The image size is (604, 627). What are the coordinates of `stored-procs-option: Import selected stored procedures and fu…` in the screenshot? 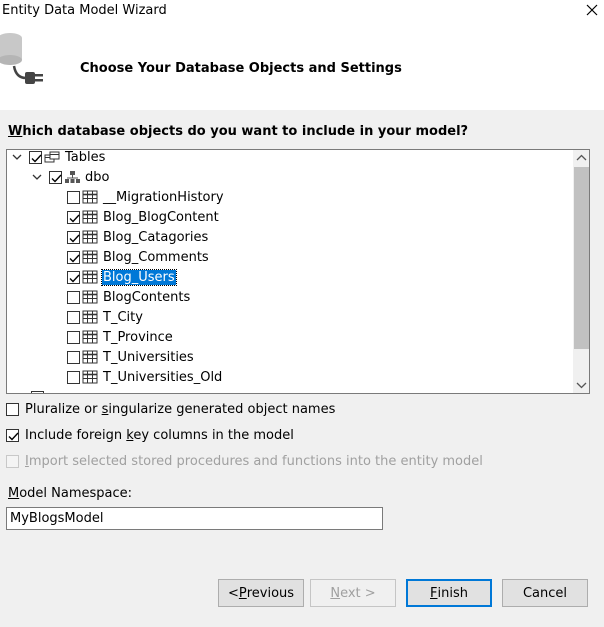 It's located at (244, 461).